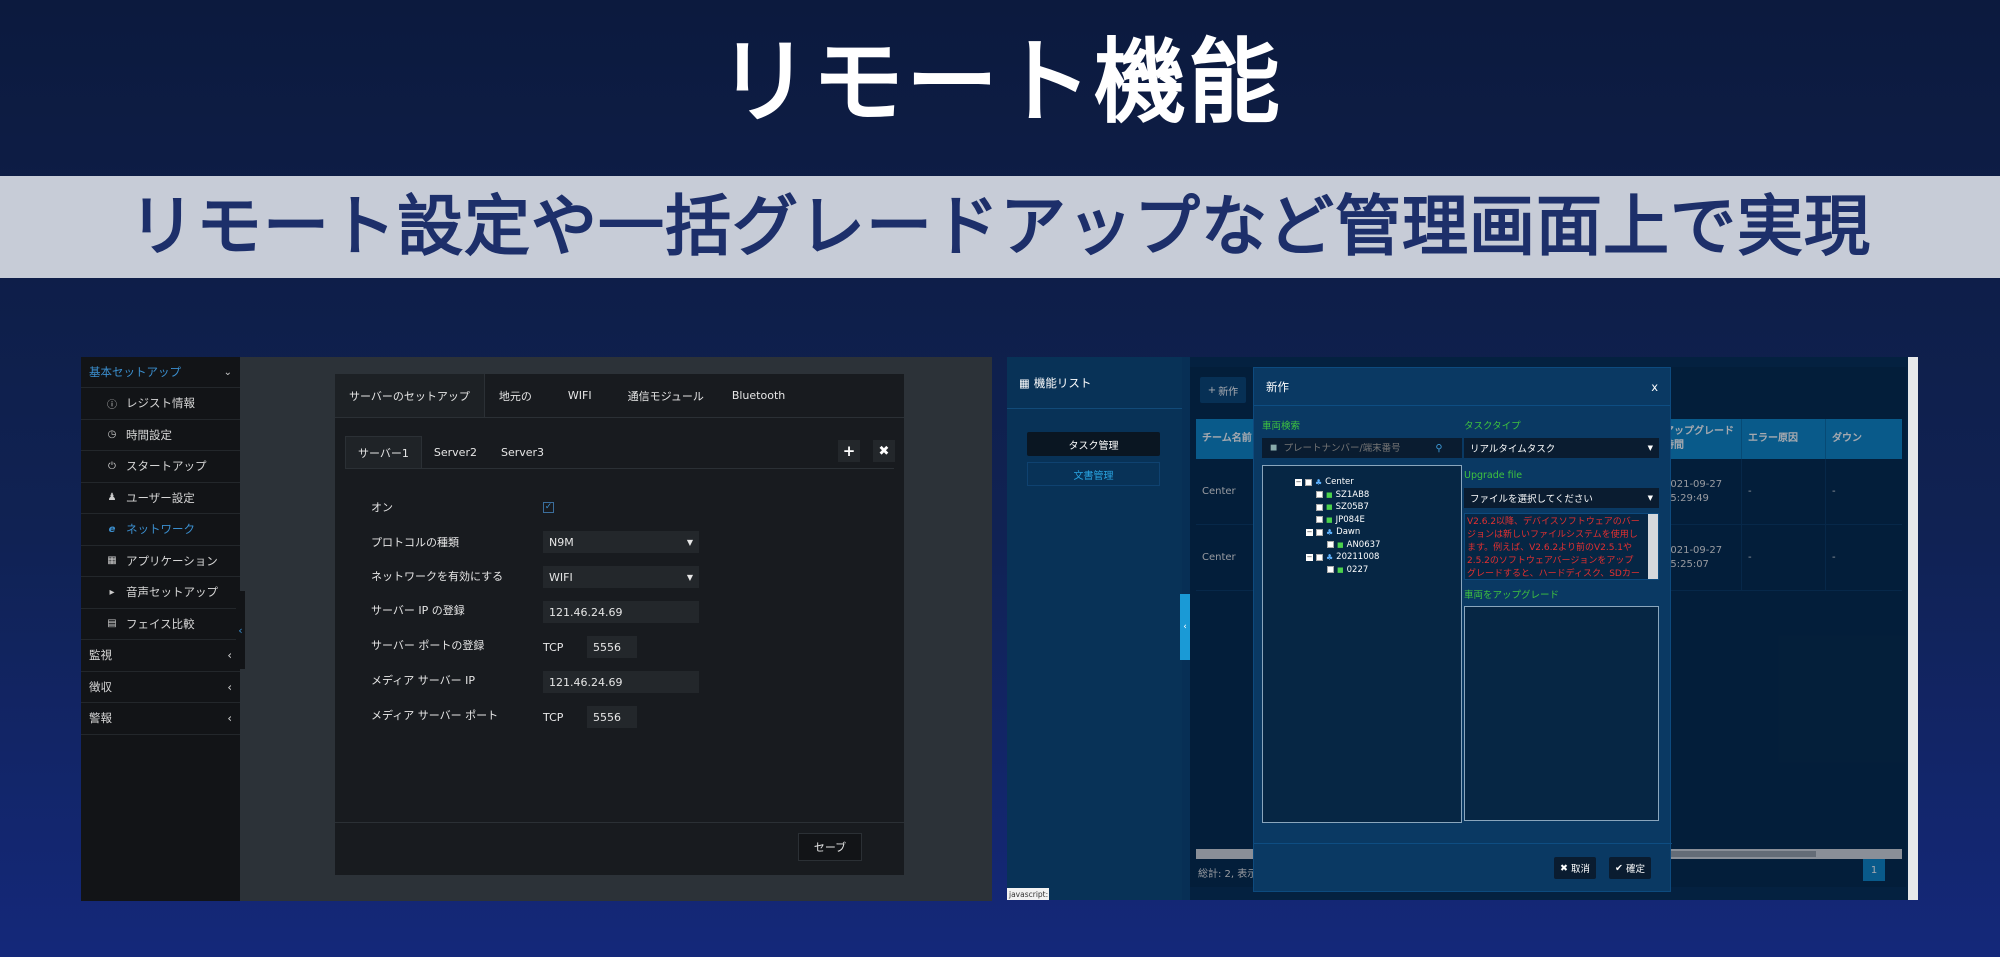 Image resolution: width=2000 pixels, height=957 pixels. What do you see at coordinates (666, 395) in the screenshot?
I see `tab-comm-module: 通信モジュール` at bounding box center [666, 395].